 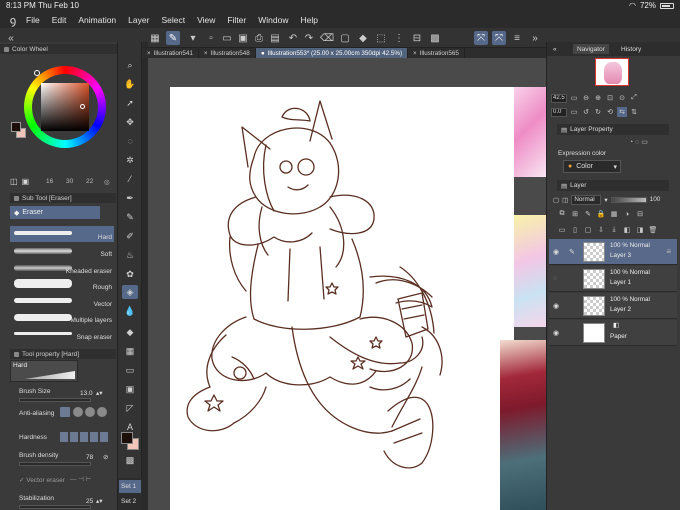 I want to click on layer-row-layer-2: ◉ 100 % Normal Layer 2, so click(x=613, y=306).